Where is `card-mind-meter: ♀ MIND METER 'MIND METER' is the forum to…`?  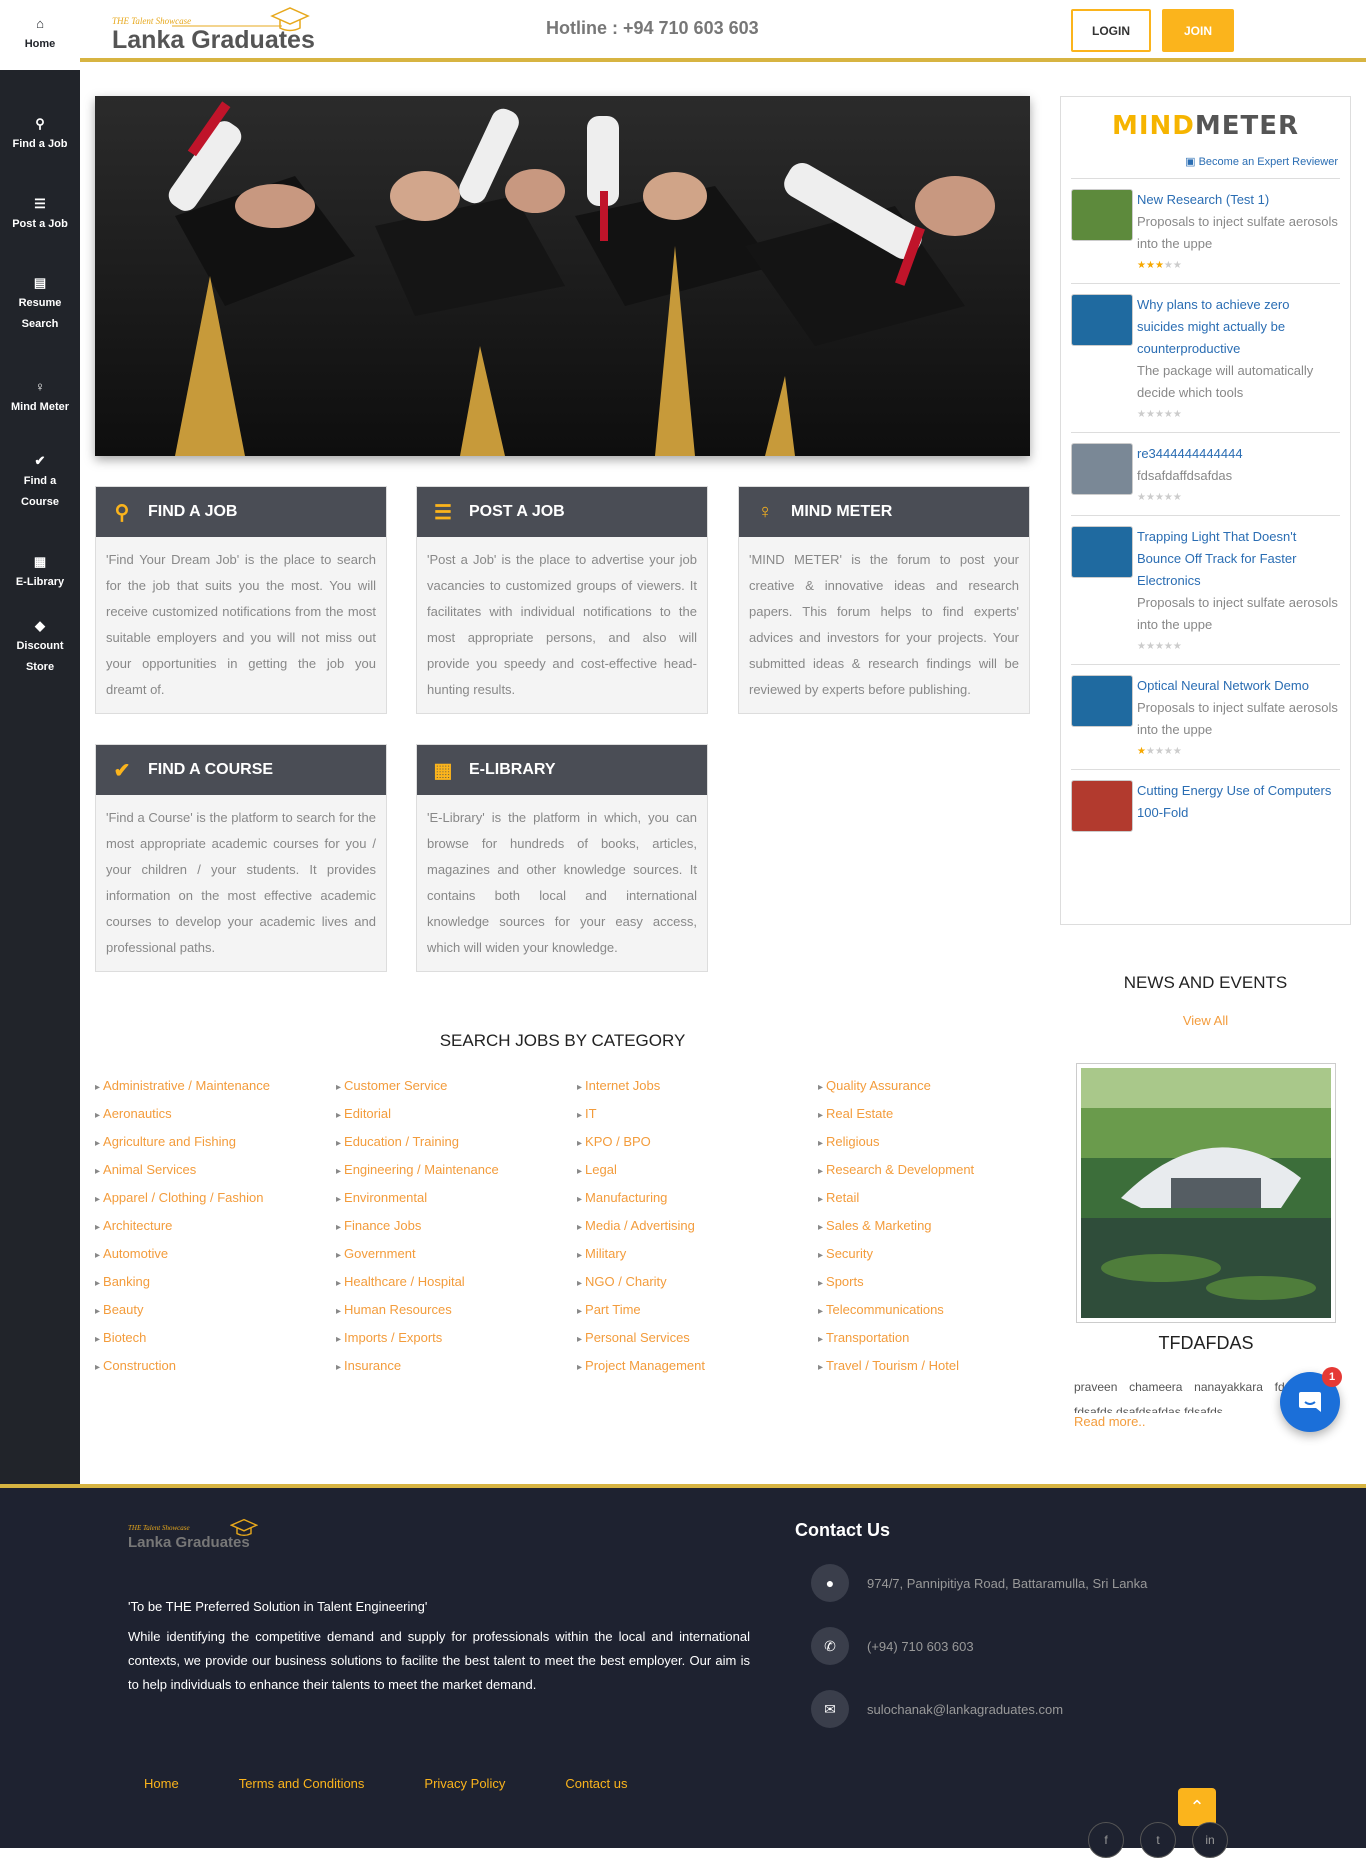 card-mind-meter: ♀ MIND METER 'MIND METER' is the forum to… is located at coordinates (884, 600).